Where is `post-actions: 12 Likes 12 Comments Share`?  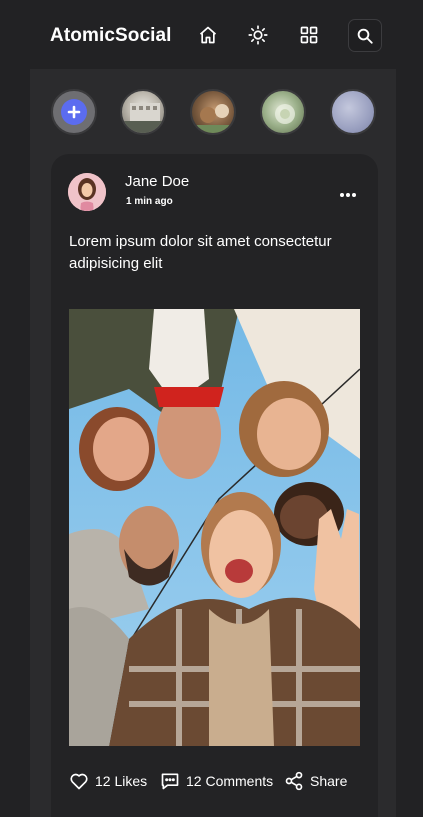
post-actions: 12 Likes 12 Comments Share is located at coordinates (219, 781).